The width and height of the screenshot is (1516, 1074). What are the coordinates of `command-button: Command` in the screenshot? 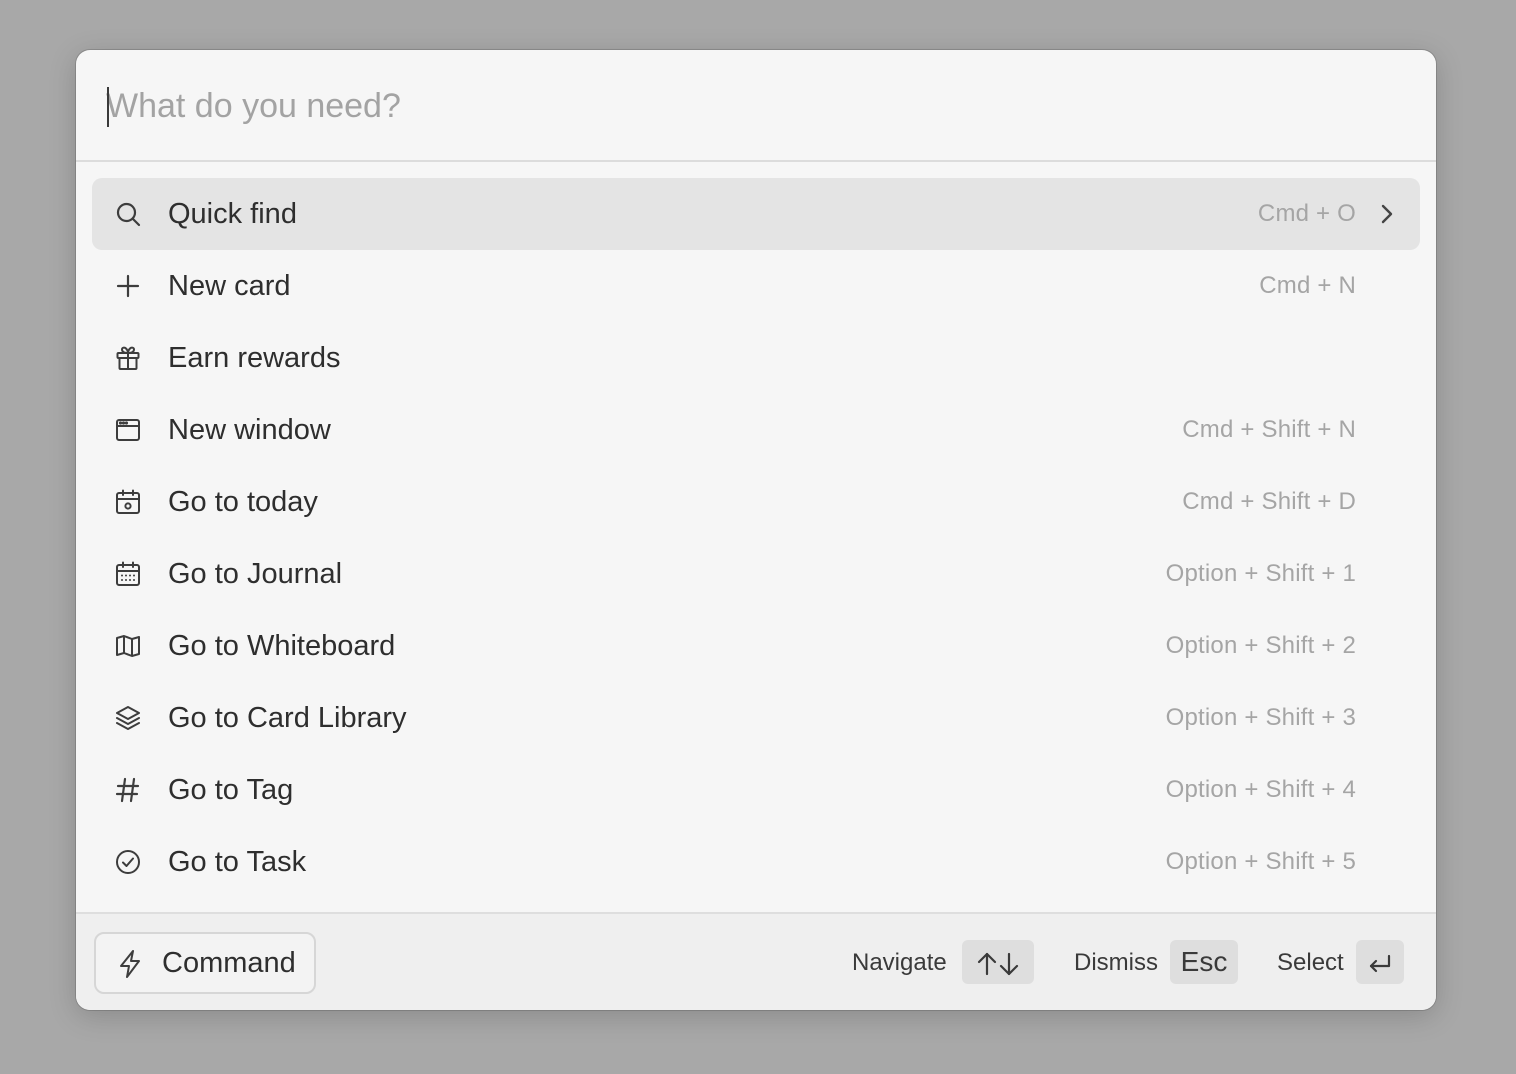 It's located at (205, 963).